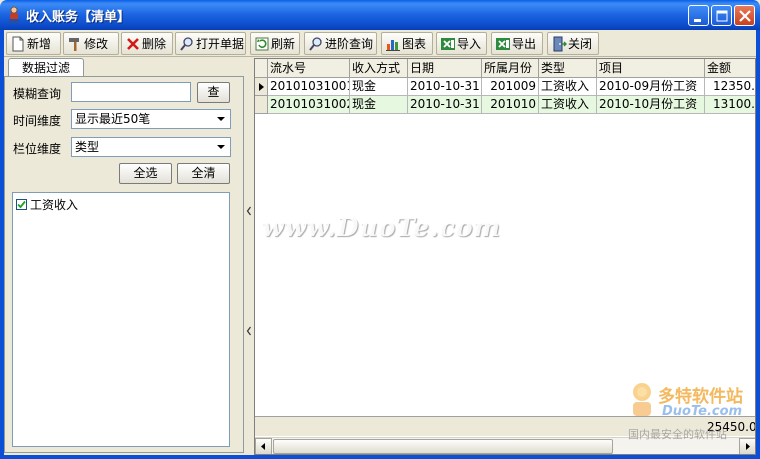  I want to click on maximize-button, so click(721, 15).